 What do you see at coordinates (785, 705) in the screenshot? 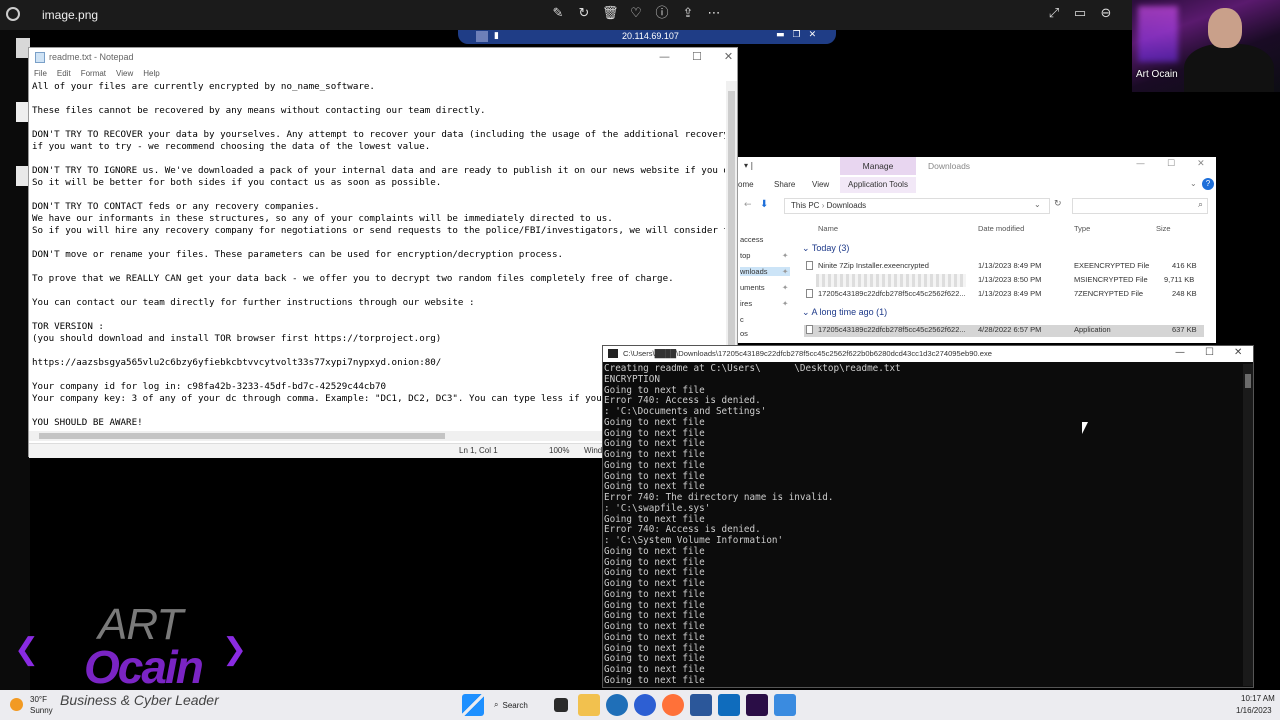
I see `remote-desktop-icon` at bounding box center [785, 705].